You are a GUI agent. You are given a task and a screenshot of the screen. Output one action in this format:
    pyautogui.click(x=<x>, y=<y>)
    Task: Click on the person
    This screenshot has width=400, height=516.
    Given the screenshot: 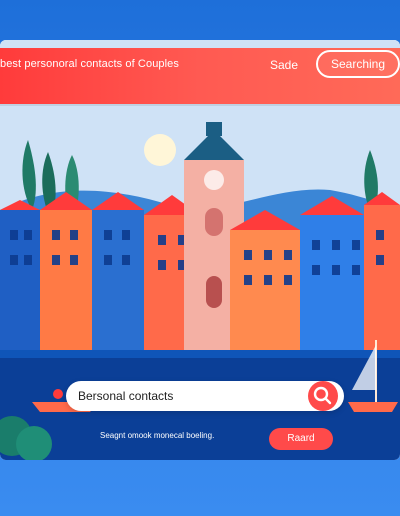 What is the action you would take?
    pyautogui.click(x=58, y=394)
    